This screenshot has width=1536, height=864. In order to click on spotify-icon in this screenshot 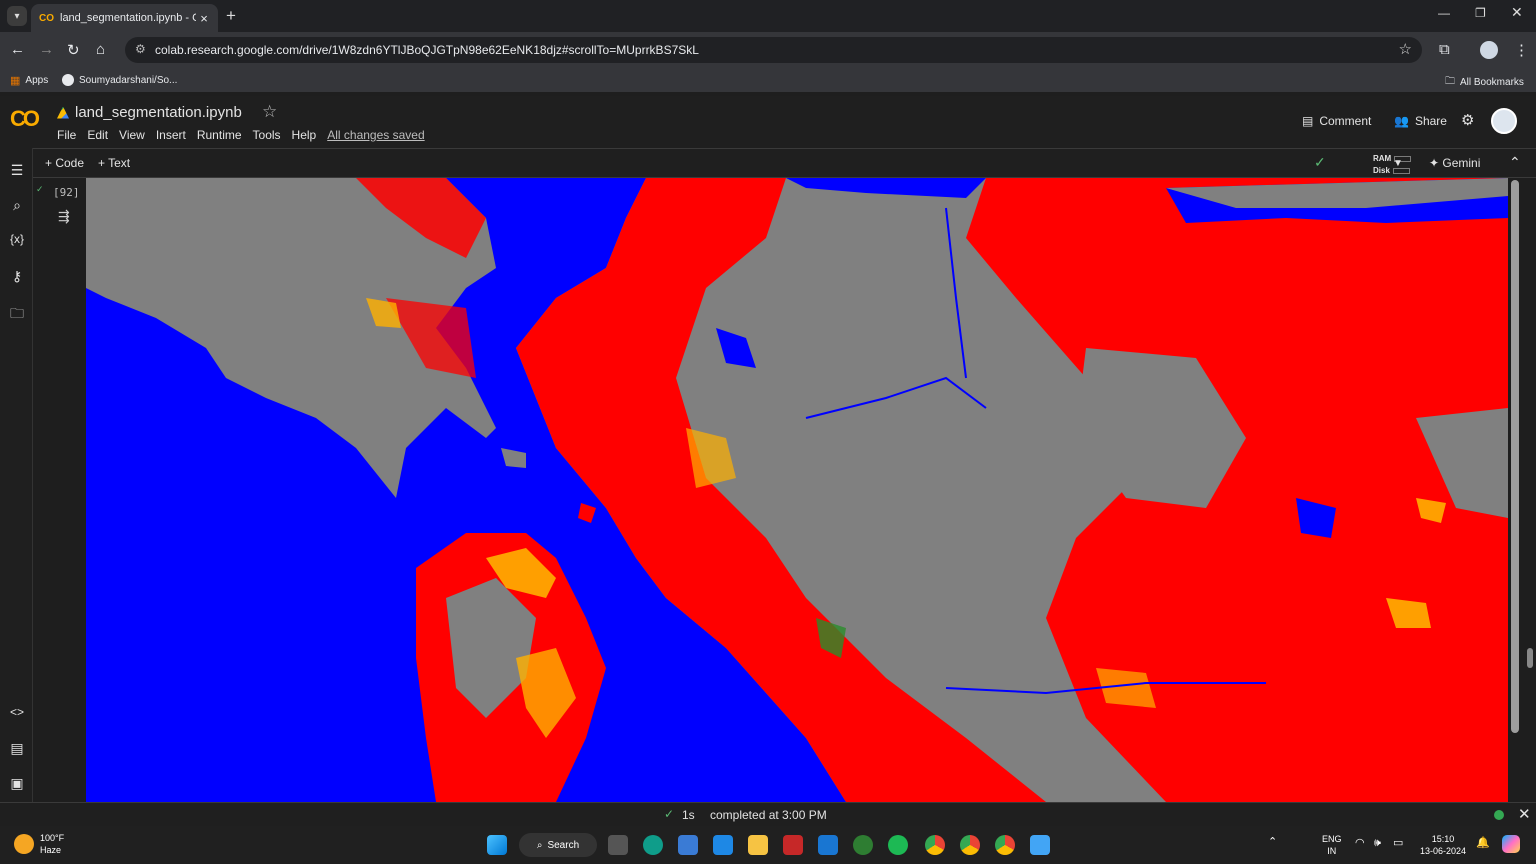, I will do `click(898, 845)`.